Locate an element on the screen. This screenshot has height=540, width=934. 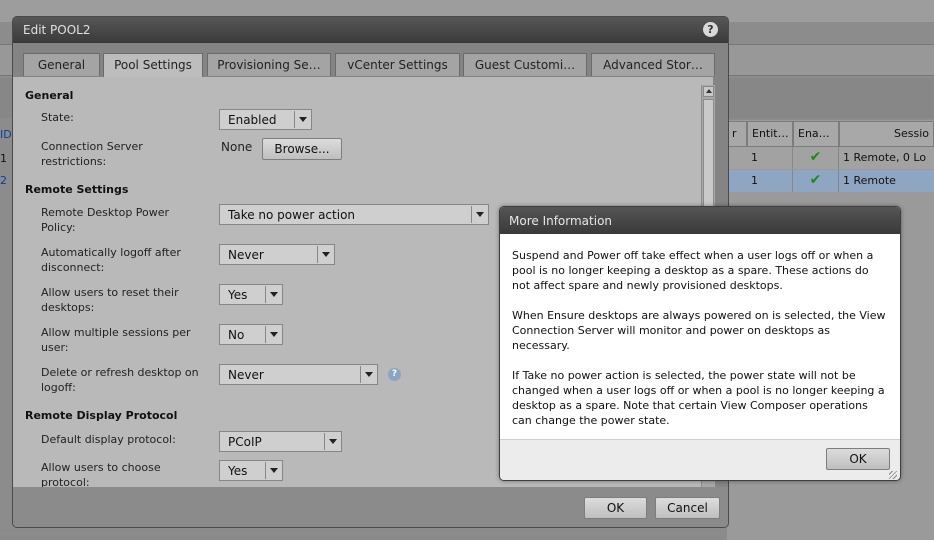
tab-vcenter-settings: vCenter Settings is located at coordinates (397, 64).